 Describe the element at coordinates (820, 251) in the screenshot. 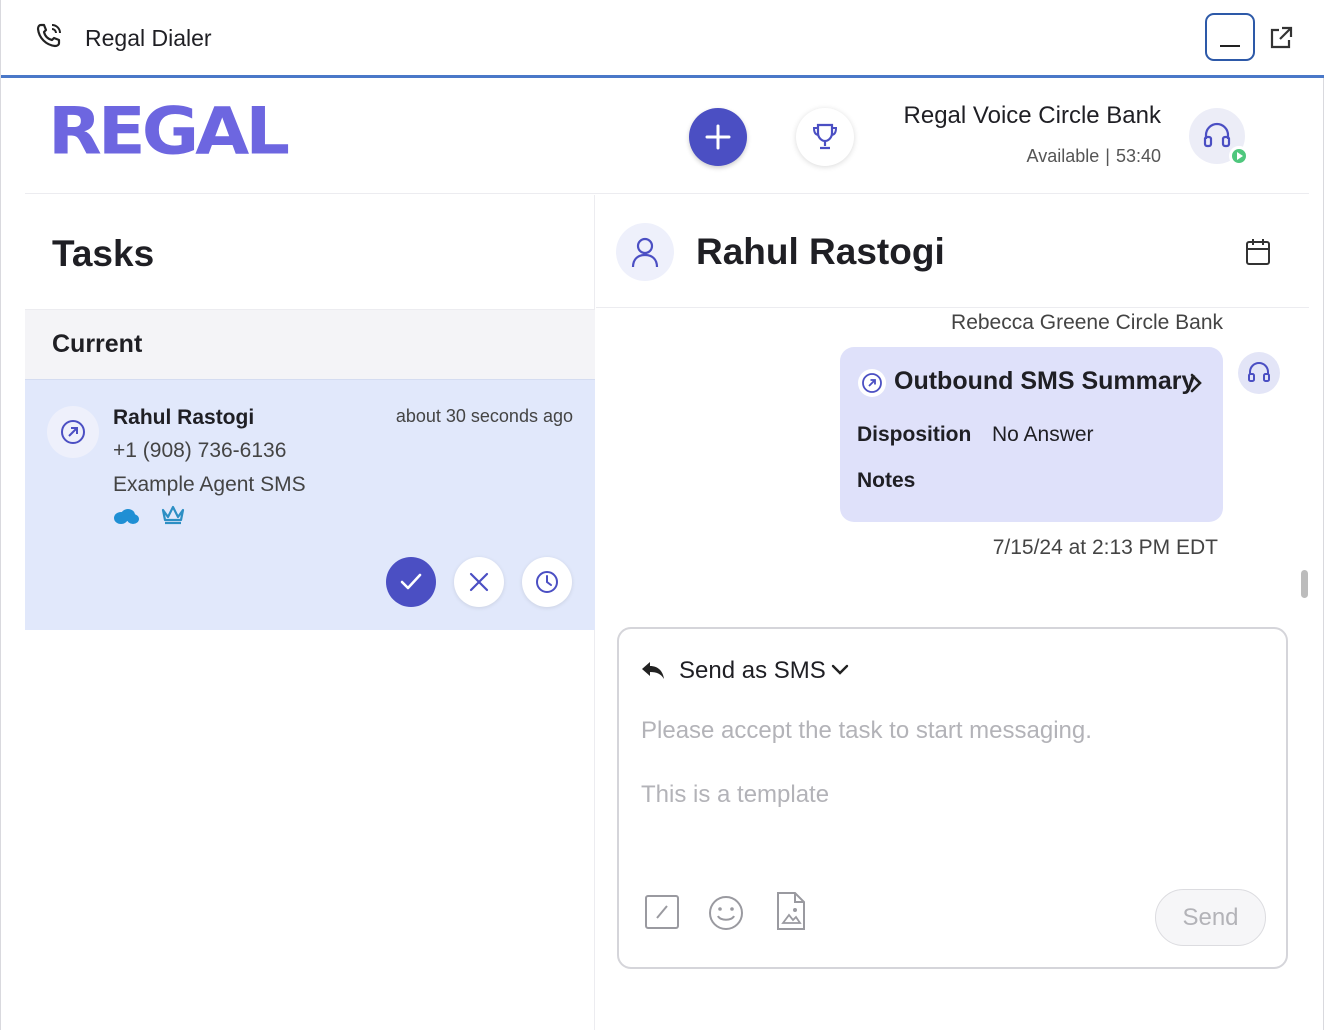

I see `contact-name: Rahul Rastogi` at that location.